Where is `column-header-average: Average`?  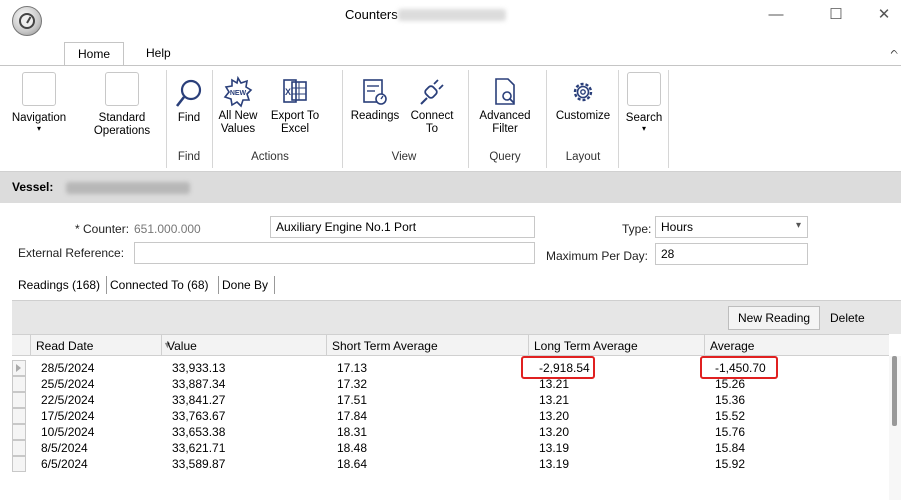
column-header-average: Average is located at coordinates (796, 345).